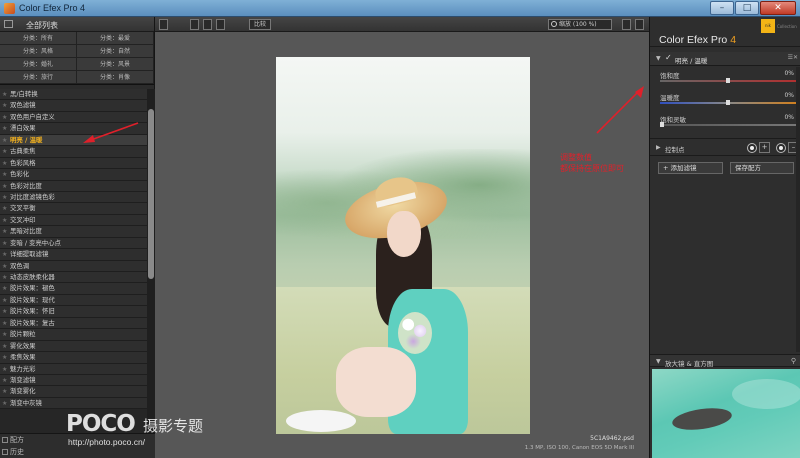 The height and width of the screenshot is (458, 800). Describe the element at coordinates (73, 95) in the screenshot. I see `filter-list-item: ★ 黑/白转换` at that location.